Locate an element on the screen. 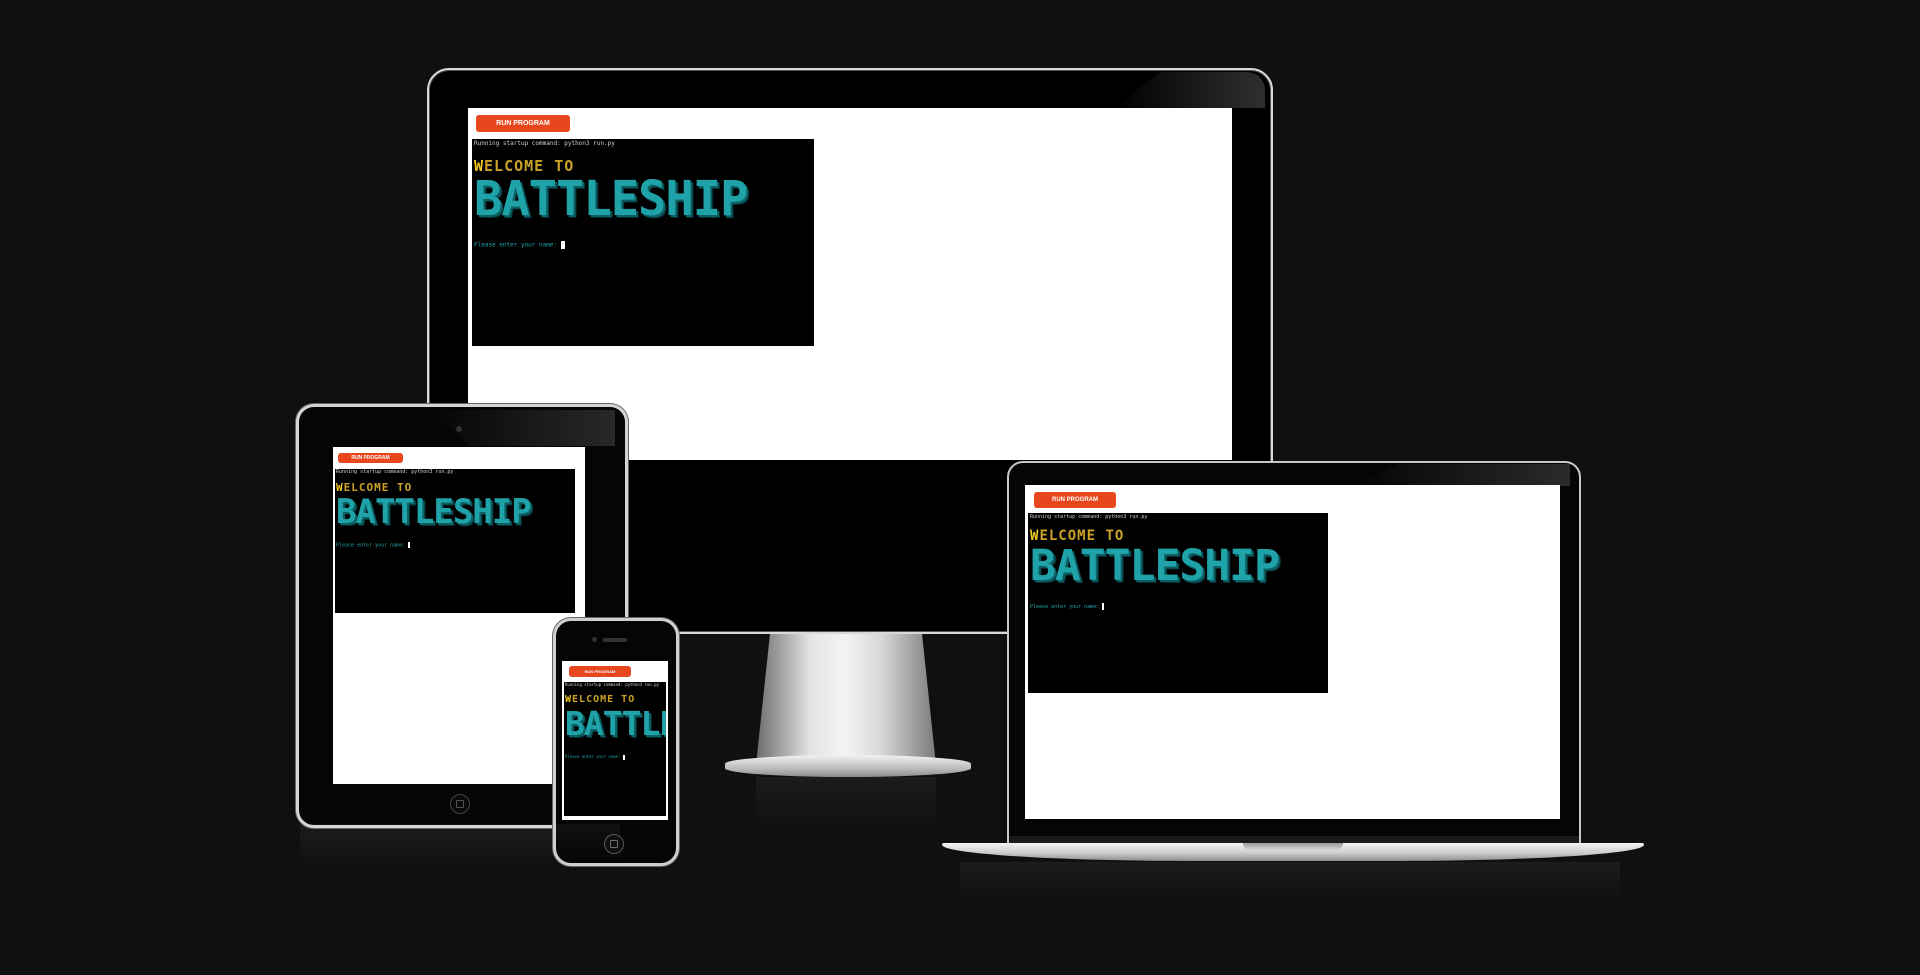 This screenshot has height=975, width=1920. monitor-stand-foot is located at coordinates (848, 766).